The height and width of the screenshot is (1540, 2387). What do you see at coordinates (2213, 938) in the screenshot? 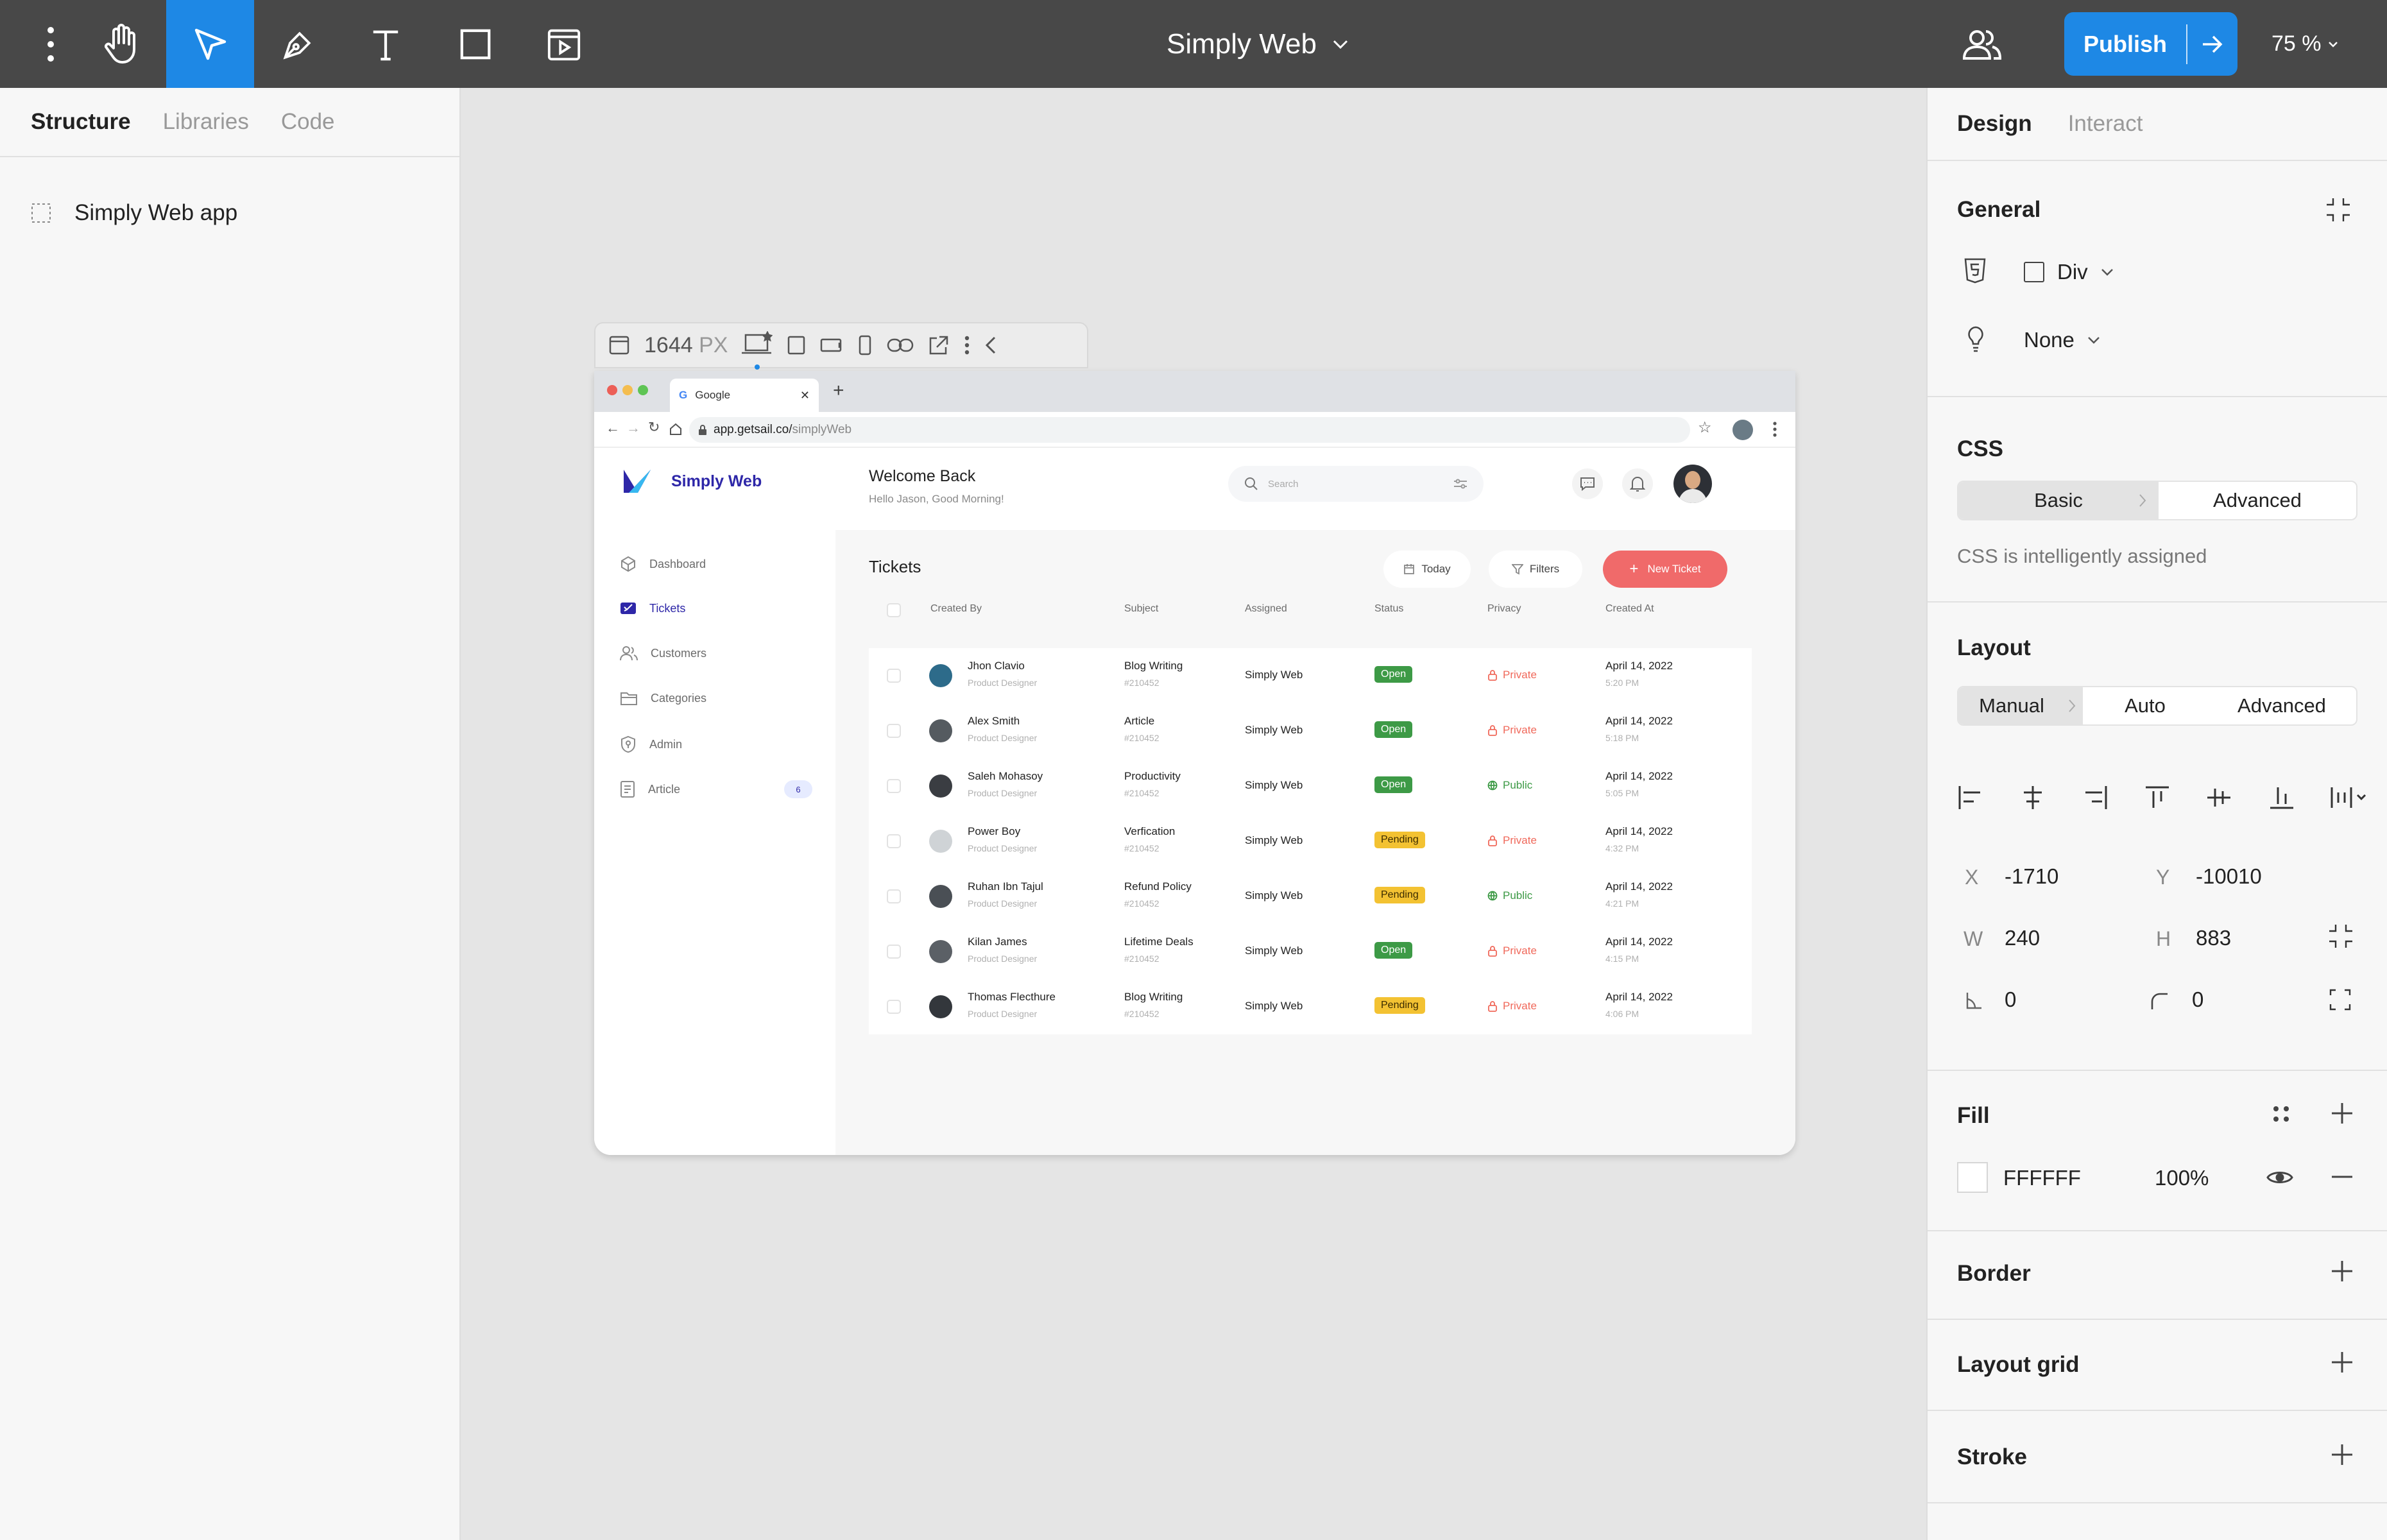
I see `h-input: 883` at bounding box center [2213, 938].